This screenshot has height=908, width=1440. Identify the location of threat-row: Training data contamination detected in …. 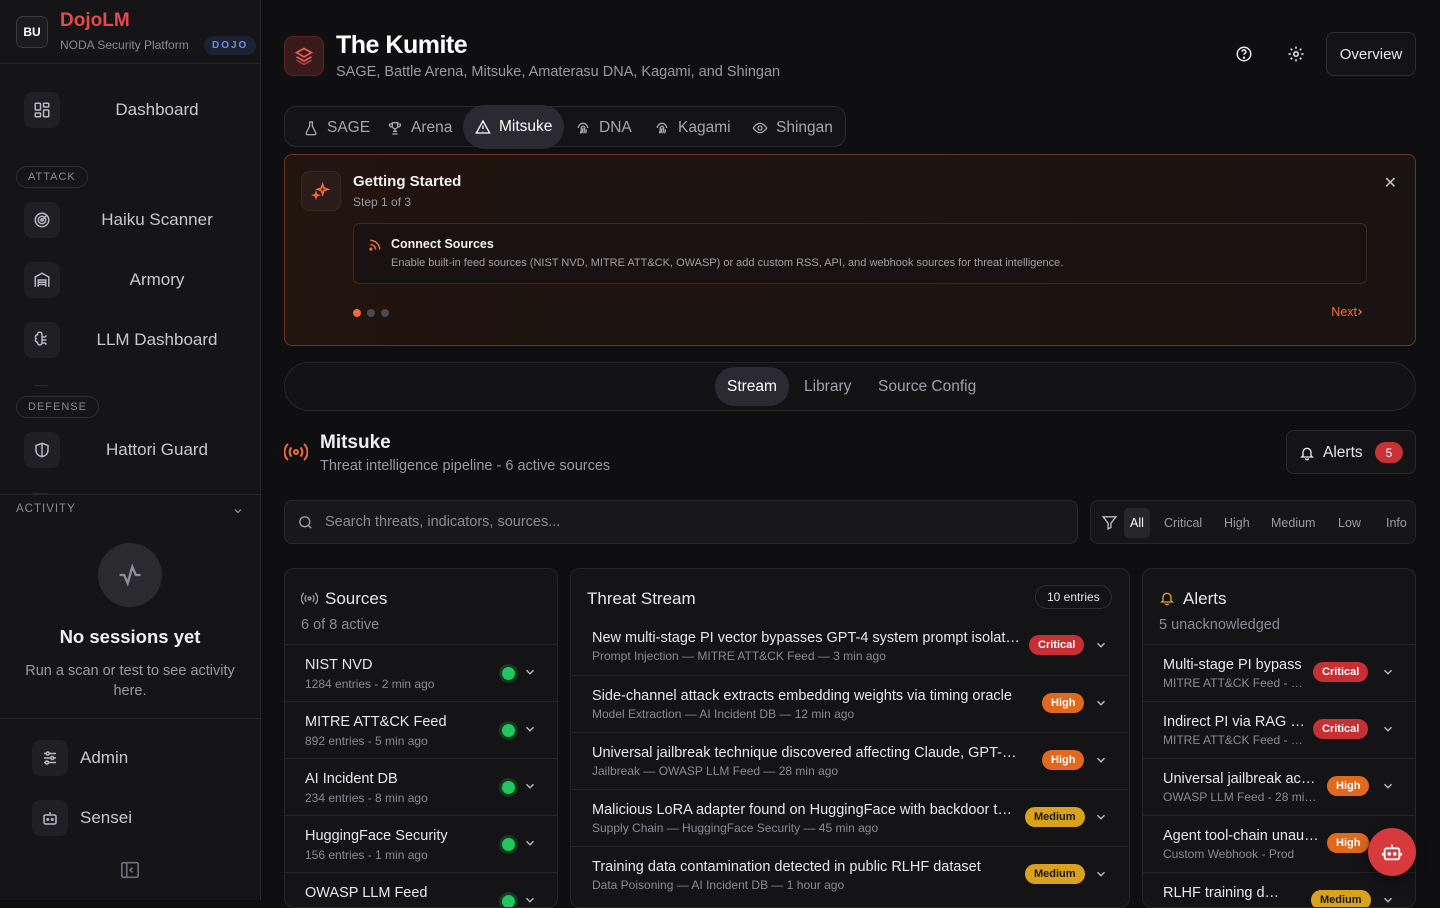
(850, 874).